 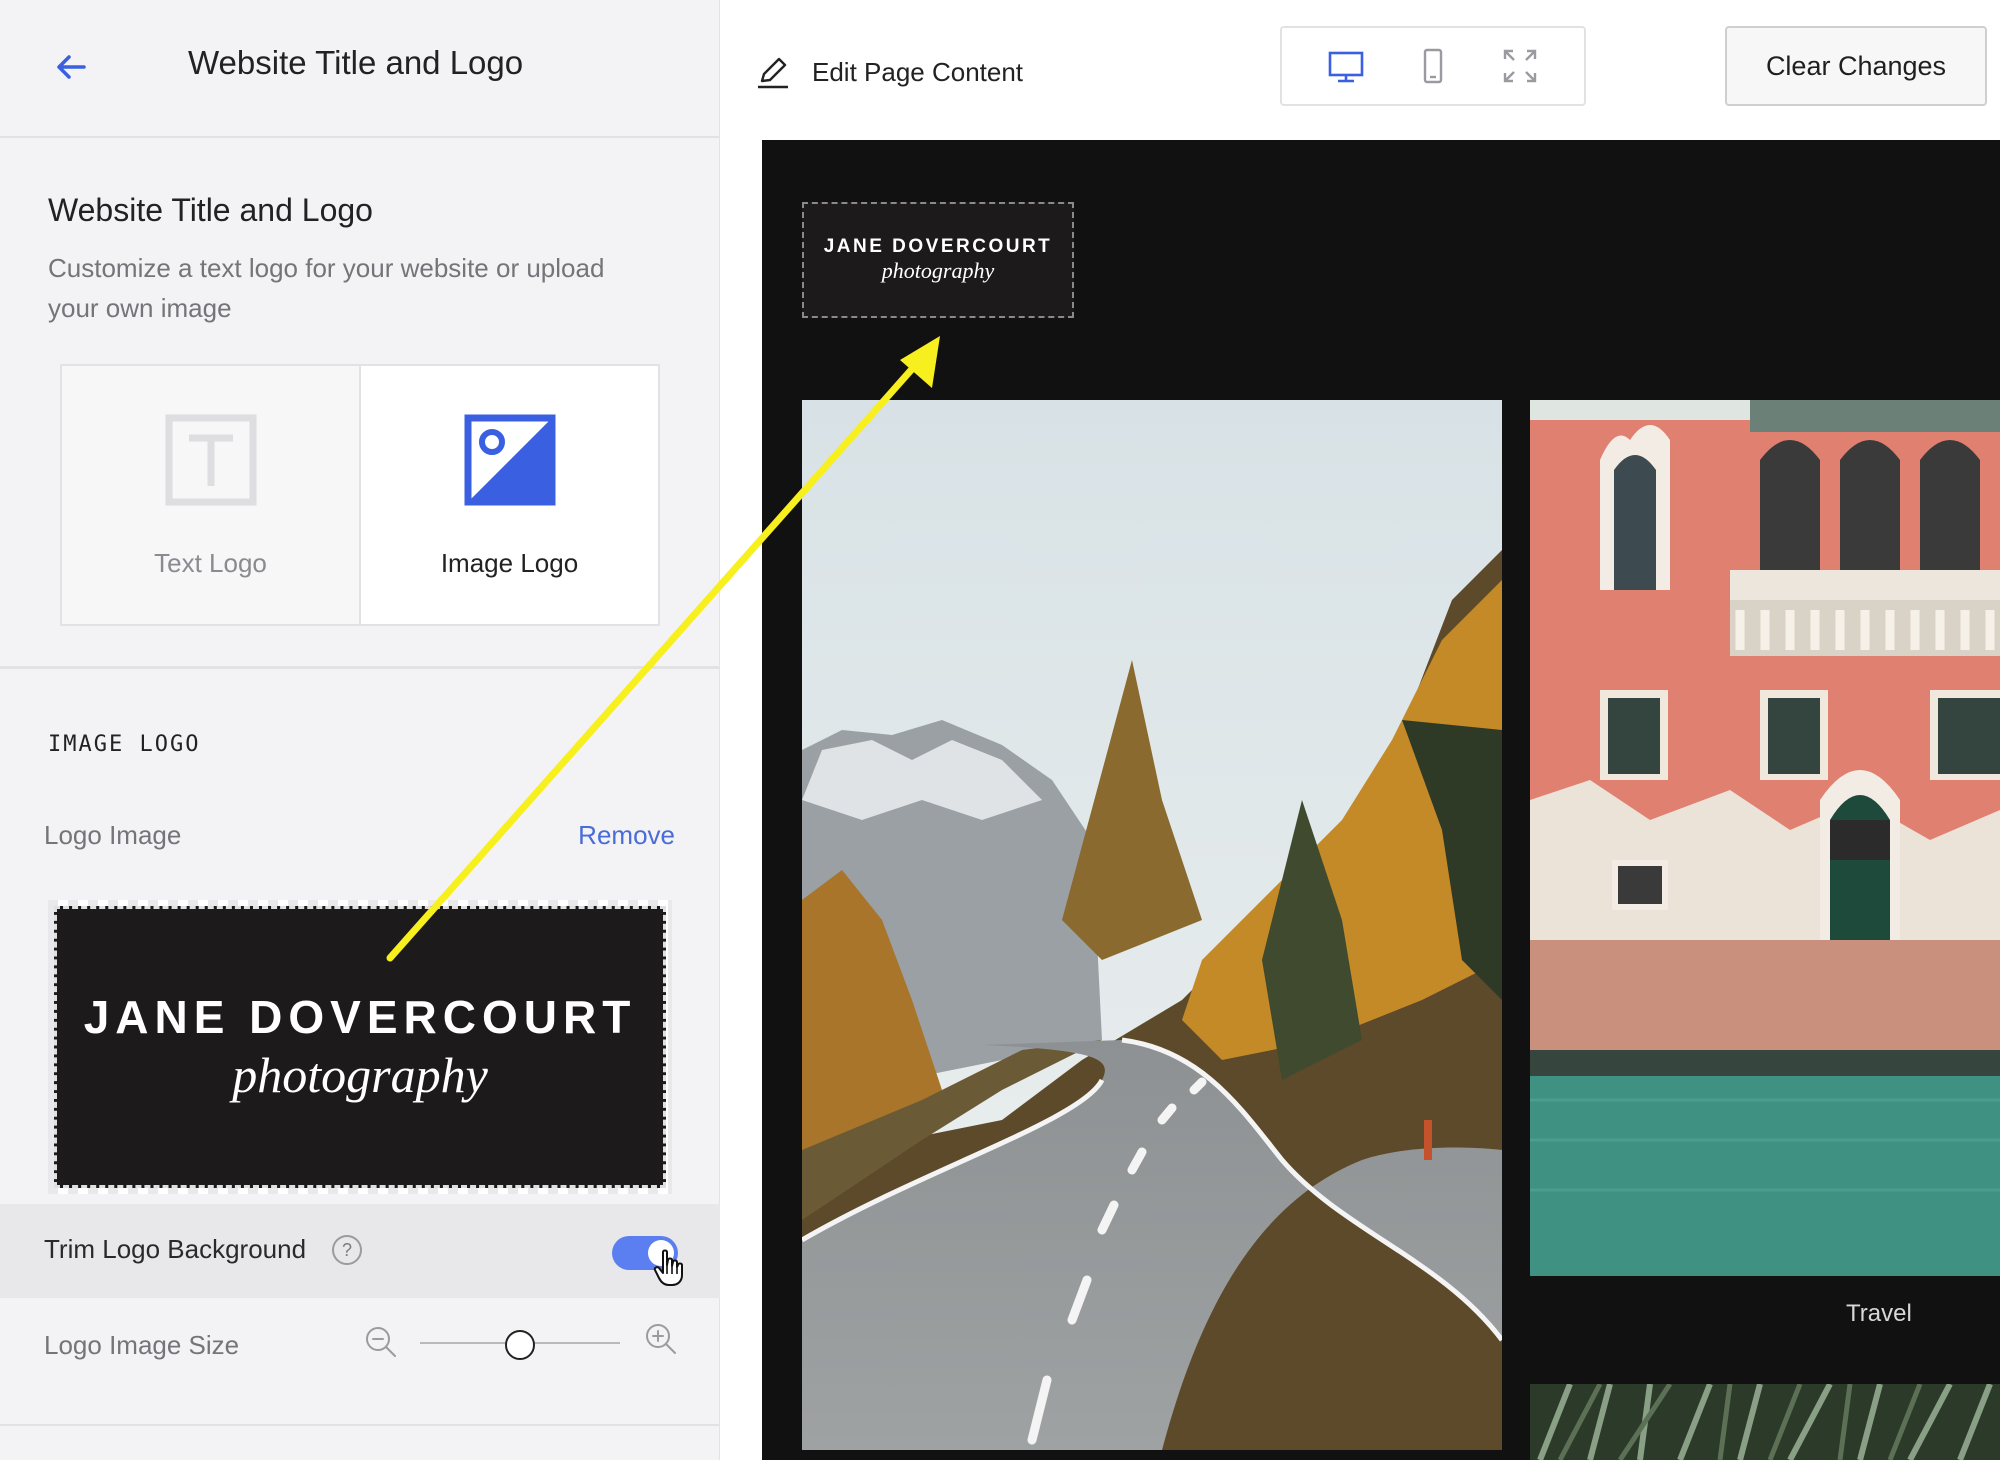 What do you see at coordinates (668, 1267) in the screenshot?
I see `hand-cursor-icon` at bounding box center [668, 1267].